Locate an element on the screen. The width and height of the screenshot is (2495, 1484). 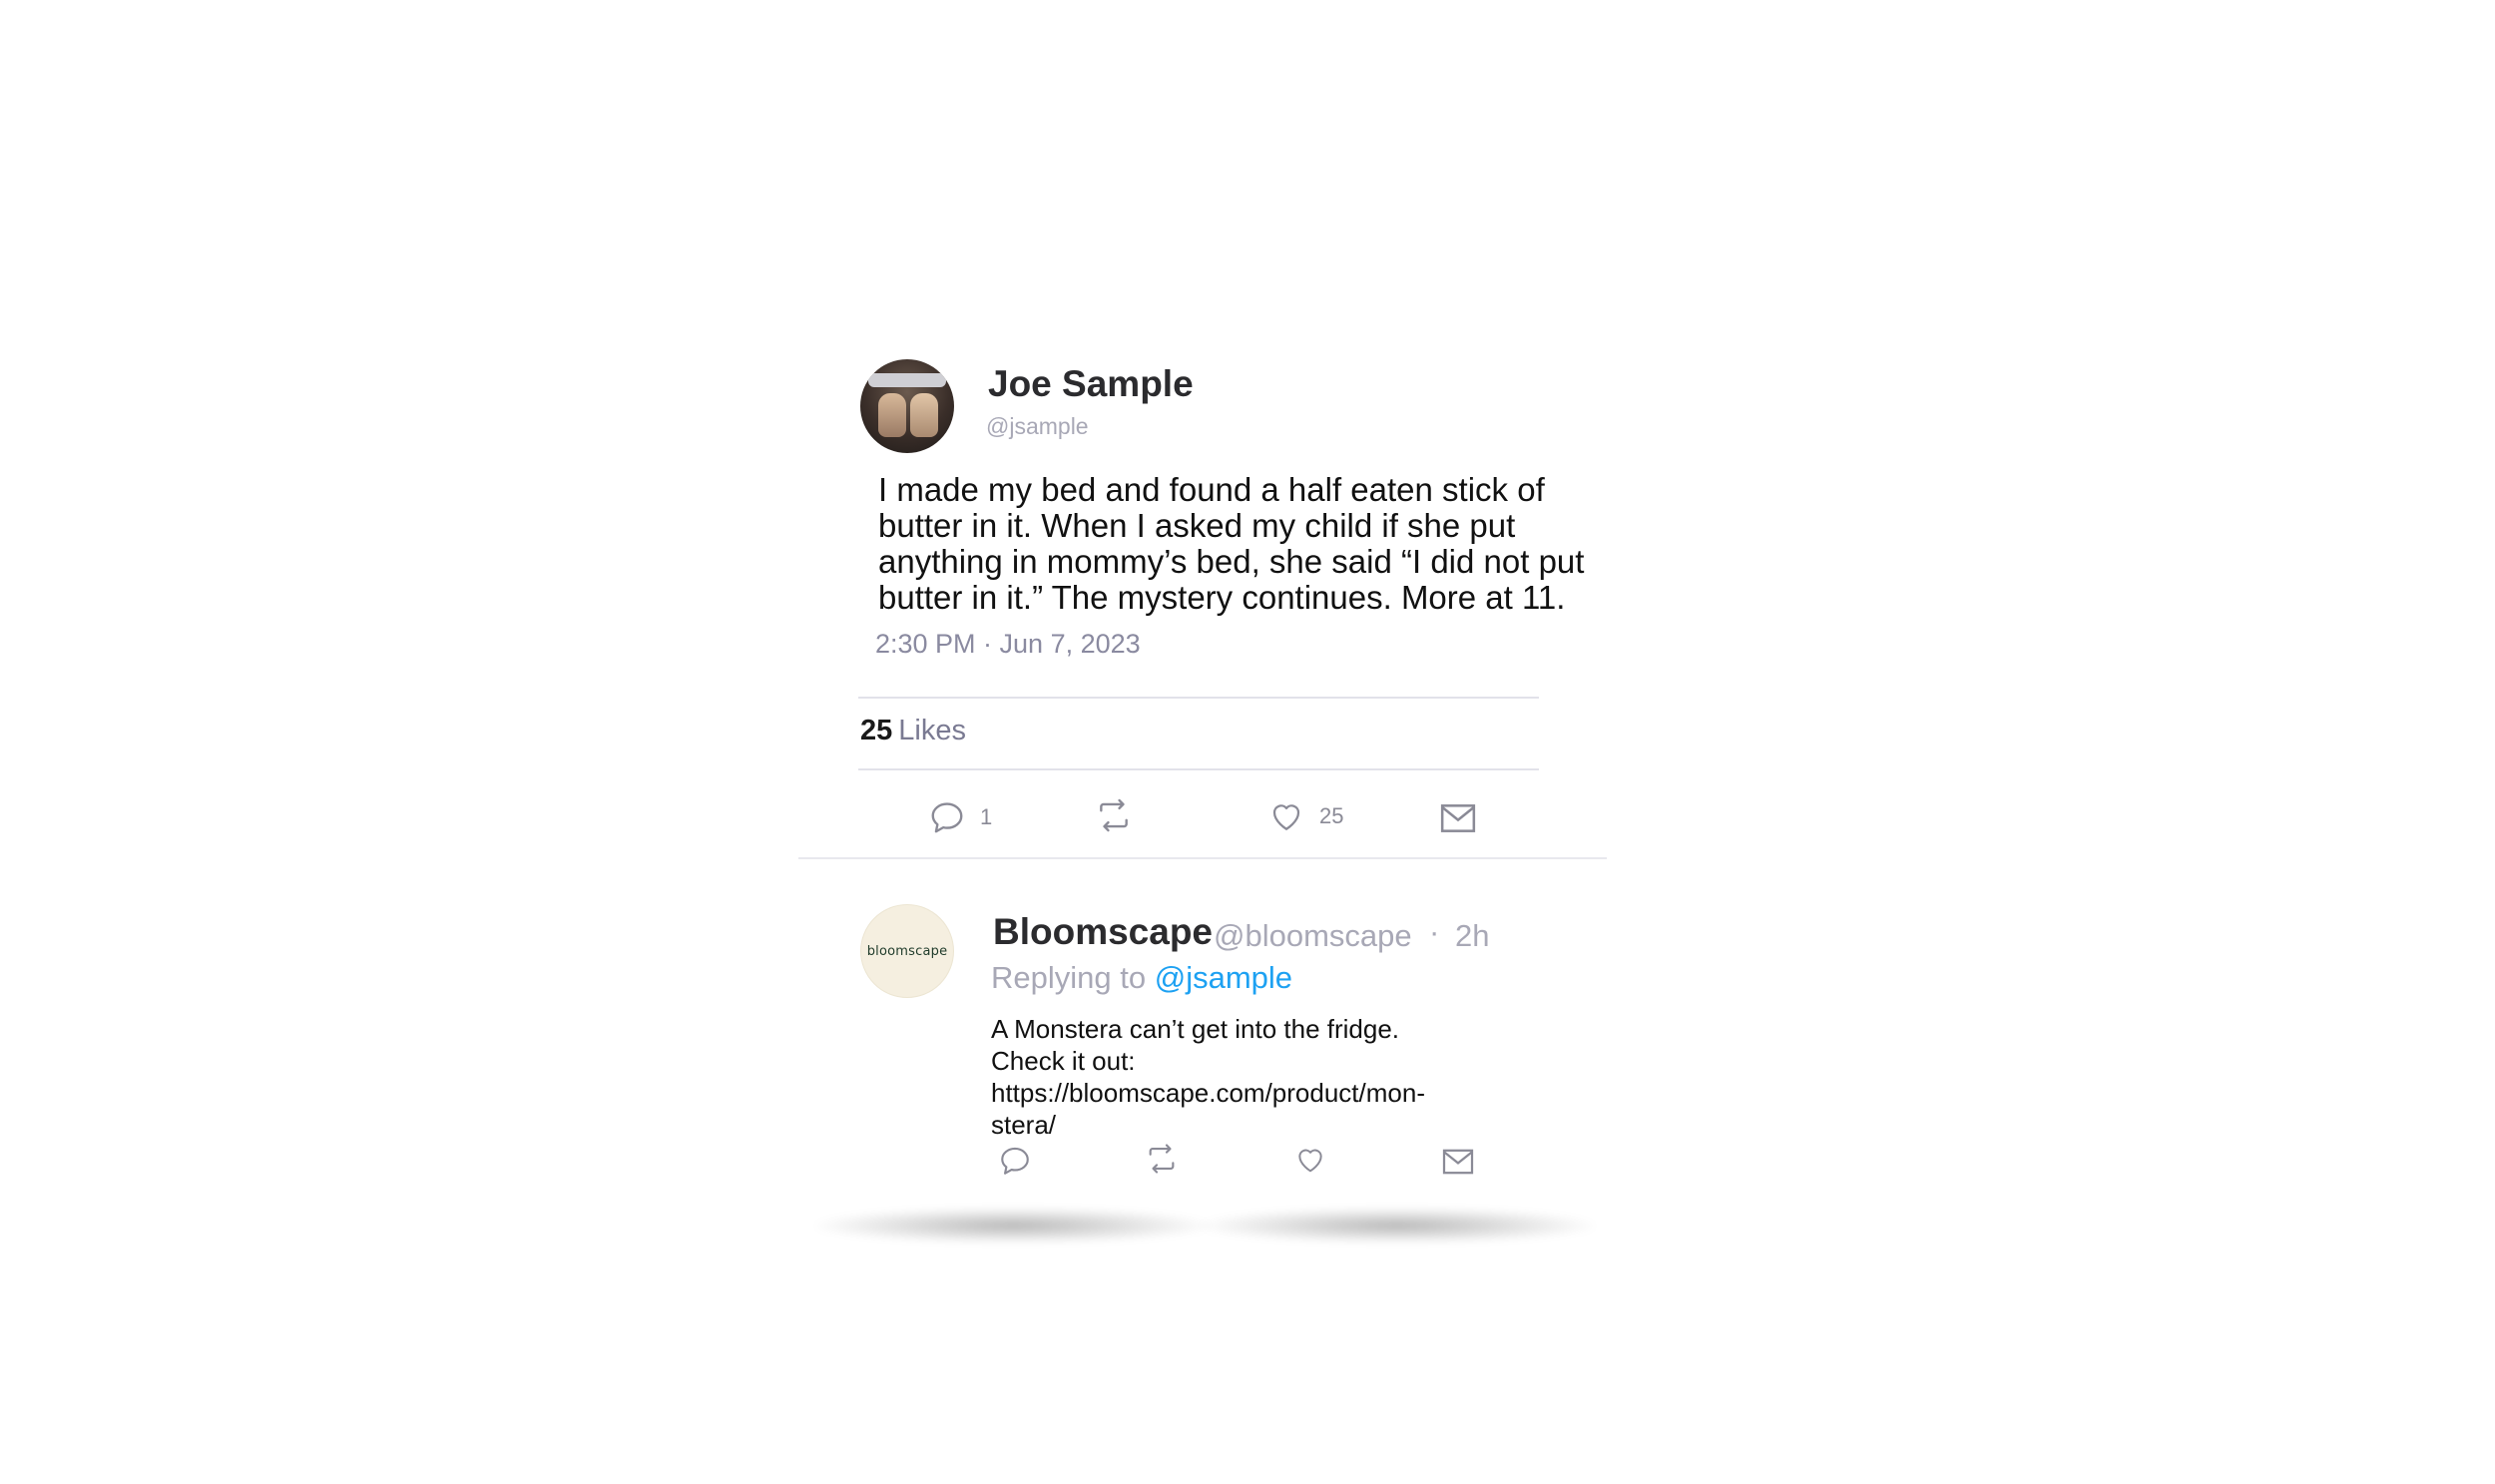
card-shadow-right is located at coordinates (1397, 1225).